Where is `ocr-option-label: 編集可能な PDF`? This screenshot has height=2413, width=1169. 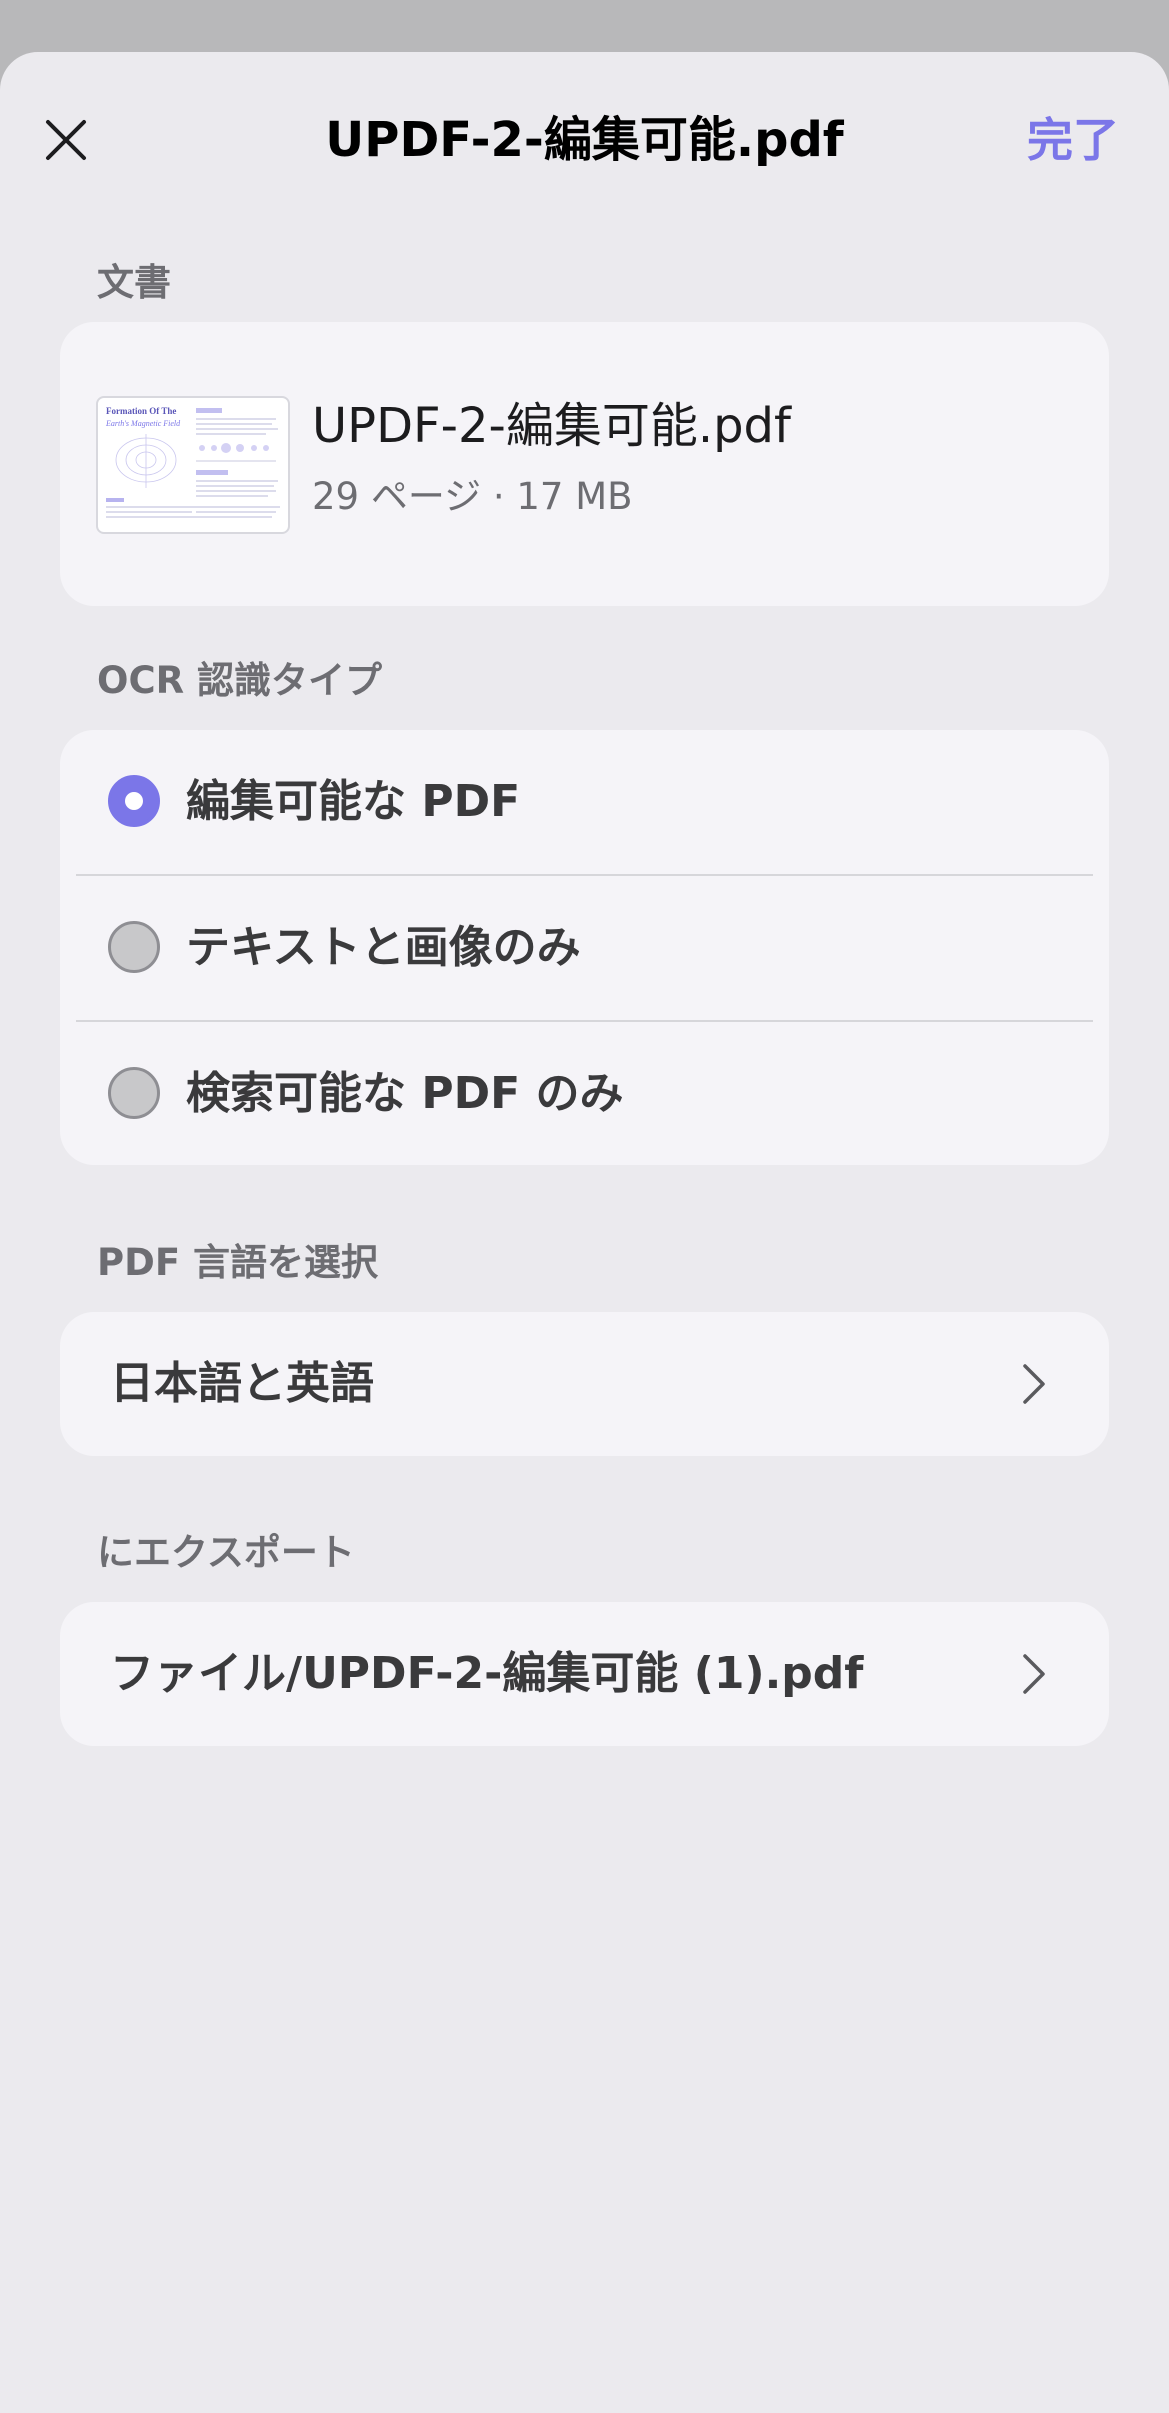
ocr-option-label: 編集可能な PDF is located at coordinates (353, 801).